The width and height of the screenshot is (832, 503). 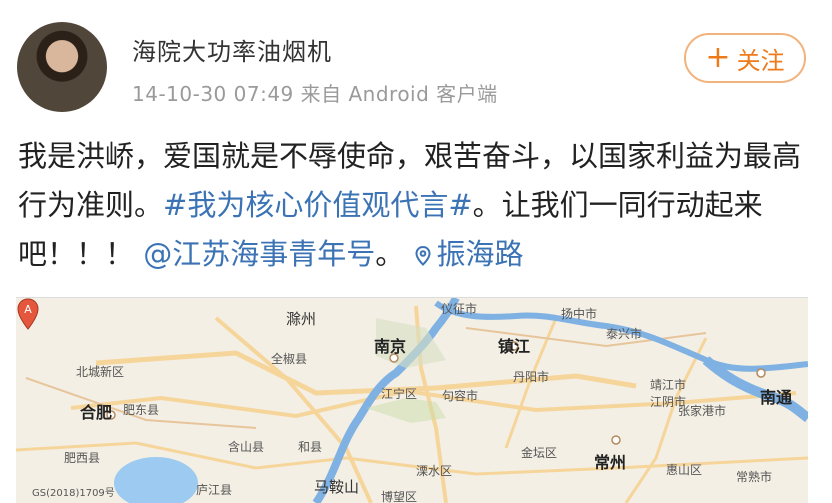 What do you see at coordinates (100, 372) in the screenshot?
I see `map-label: 北城新区` at bounding box center [100, 372].